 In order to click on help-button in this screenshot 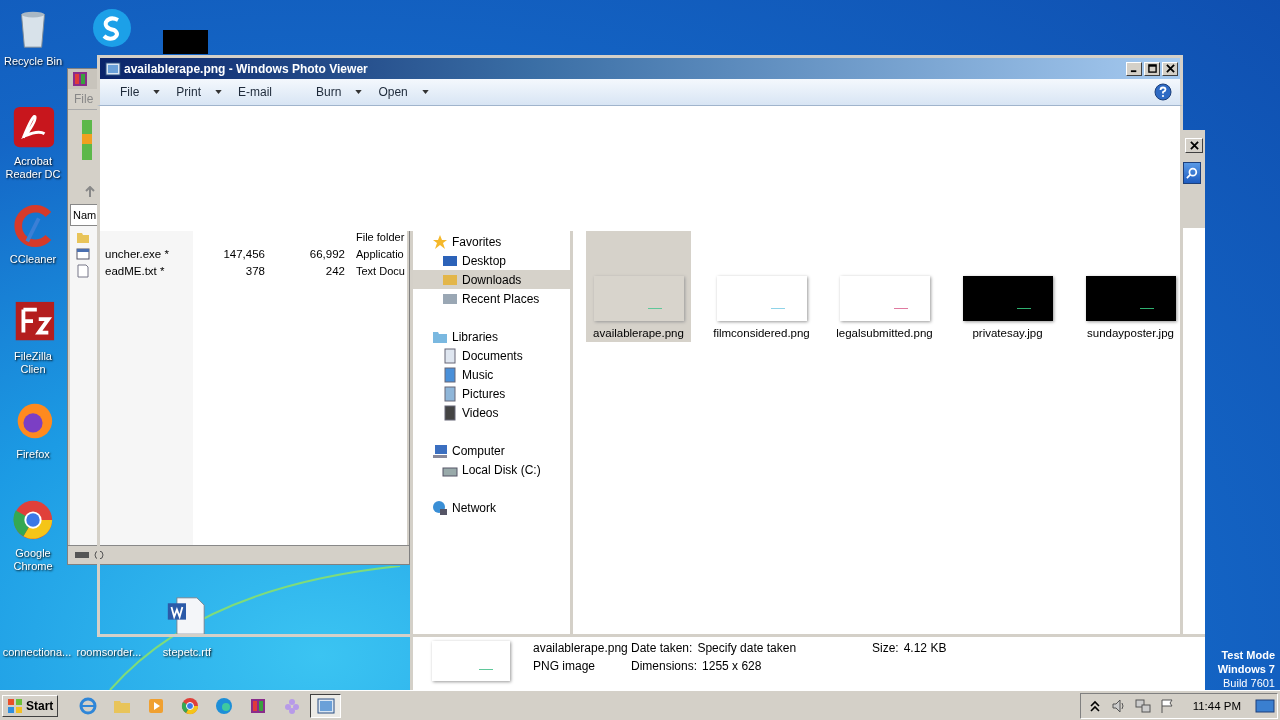, I will do `click(1163, 92)`.